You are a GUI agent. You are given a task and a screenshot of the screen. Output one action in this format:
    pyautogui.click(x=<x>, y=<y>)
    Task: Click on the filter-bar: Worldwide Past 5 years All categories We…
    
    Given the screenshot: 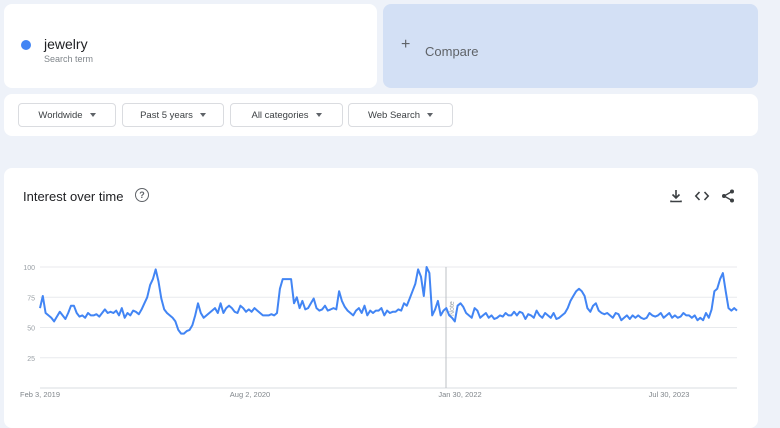 What is the action you would take?
    pyautogui.click(x=381, y=115)
    